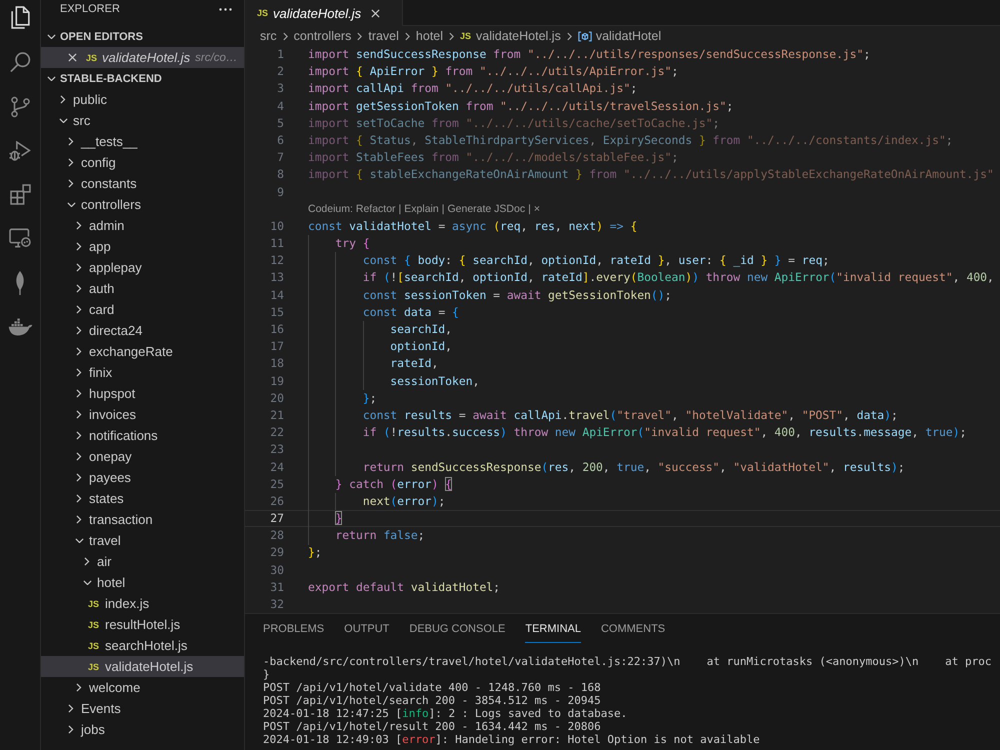 This screenshot has width=1000, height=750. Describe the element at coordinates (142, 687) in the screenshot. I see `folder-item: welcome` at that location.